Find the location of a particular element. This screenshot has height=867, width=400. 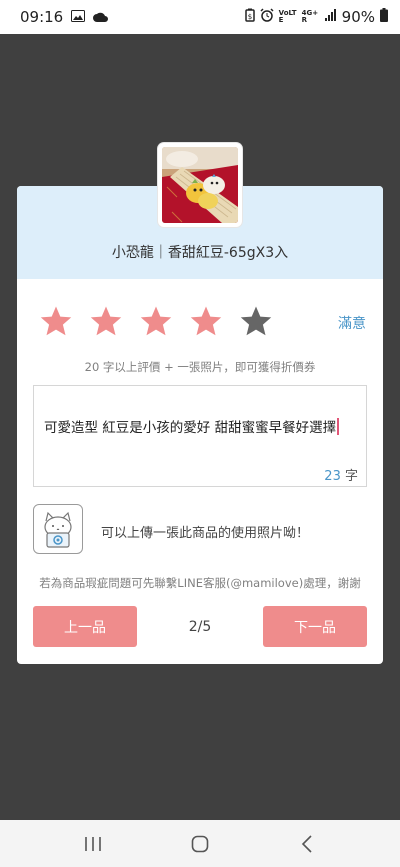

star-rating is located at coordinates (156, 322).